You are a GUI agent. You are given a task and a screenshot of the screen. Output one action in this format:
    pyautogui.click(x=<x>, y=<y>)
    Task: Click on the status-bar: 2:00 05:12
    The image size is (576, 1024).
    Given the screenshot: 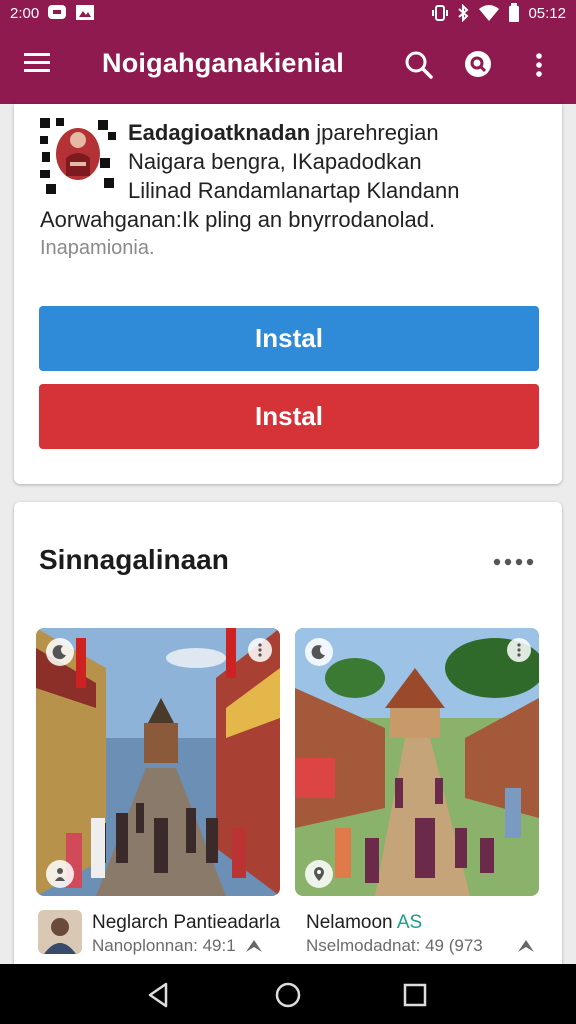 What is the action you would take?
    pyautogui.click(x=288, y=13)
    